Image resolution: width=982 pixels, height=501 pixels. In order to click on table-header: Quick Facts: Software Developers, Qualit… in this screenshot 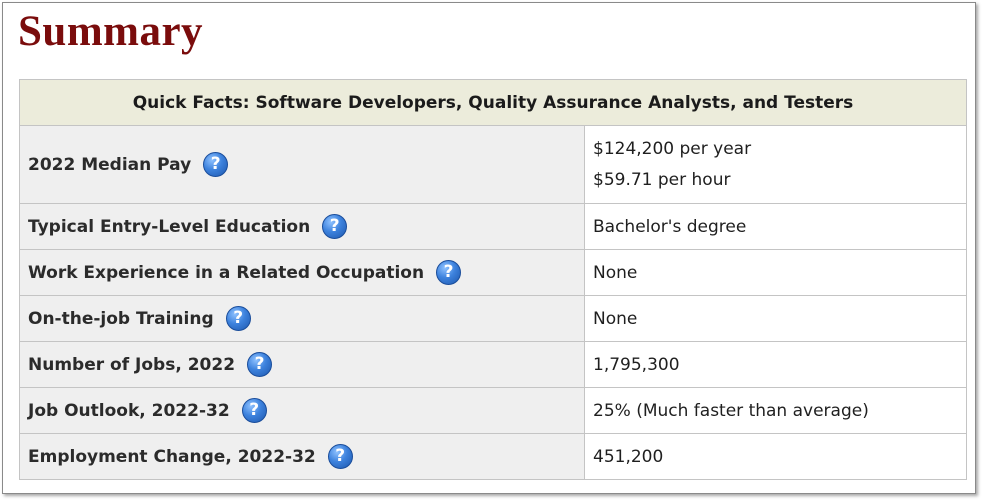, I will do `click(493, 102)`.